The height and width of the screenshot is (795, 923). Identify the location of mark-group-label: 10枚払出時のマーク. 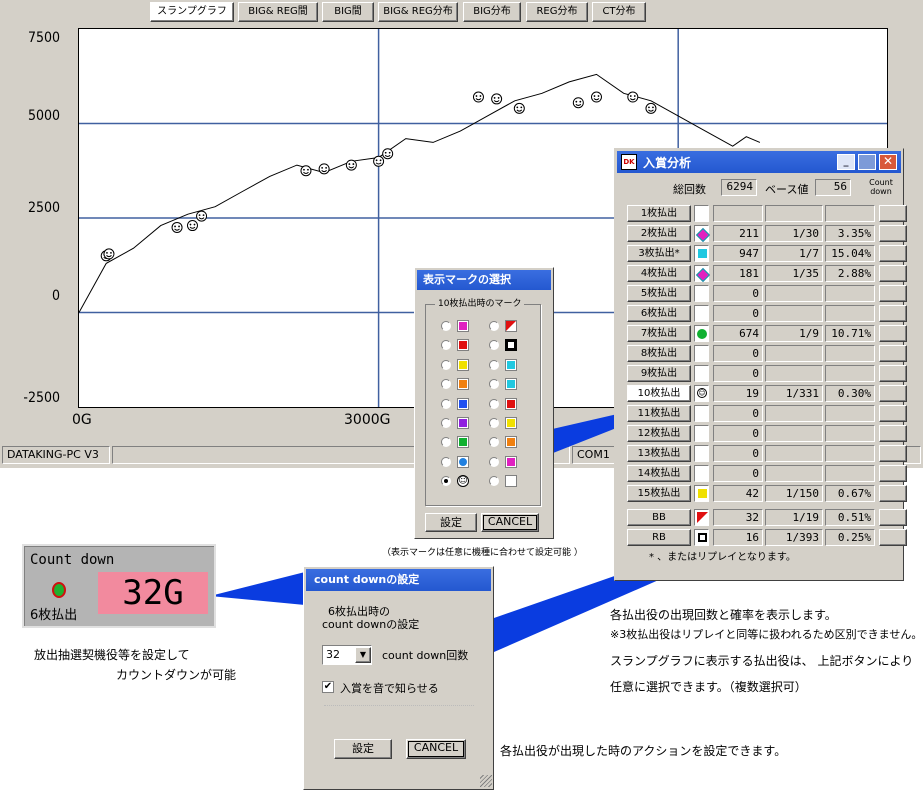
(480, 302).